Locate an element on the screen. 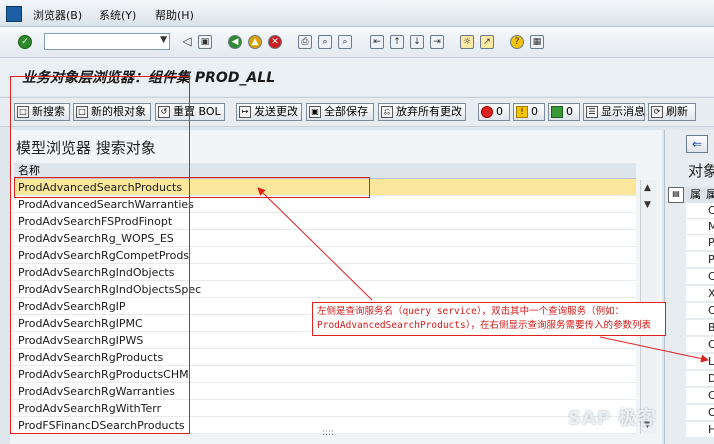  arrow-to-params is located at coordinates (654, 349).